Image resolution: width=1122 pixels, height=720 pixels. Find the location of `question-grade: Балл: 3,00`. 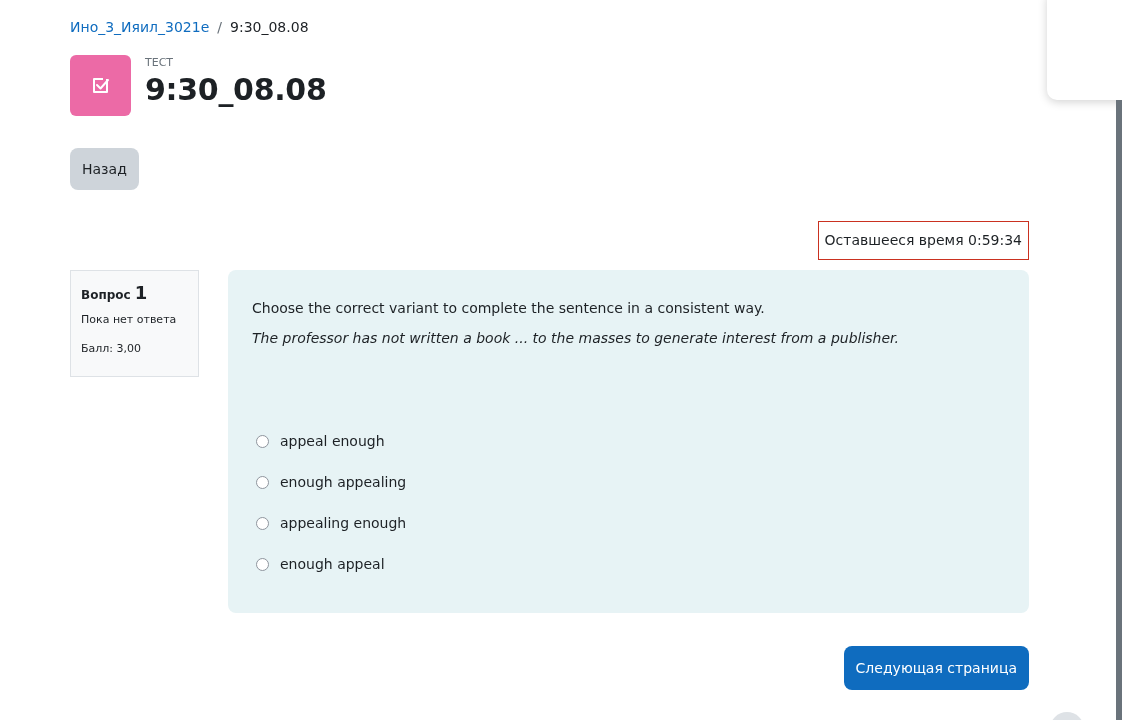

question-grade: Балл: 3,00 is located at coordinates (112, 349).